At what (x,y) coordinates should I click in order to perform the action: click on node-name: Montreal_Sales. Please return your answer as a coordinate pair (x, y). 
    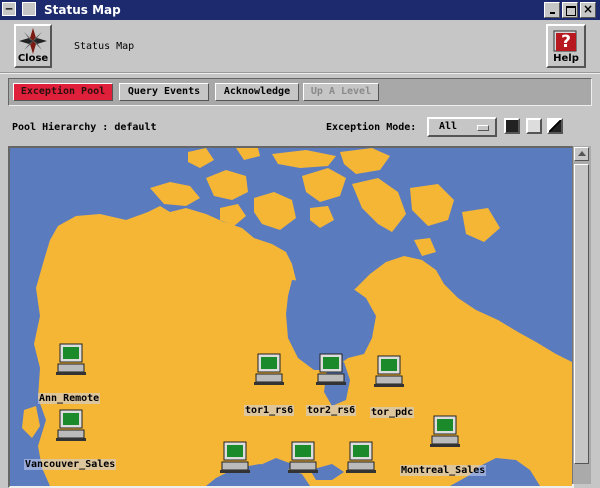
    Looking at the image, I should click on (443, 470).